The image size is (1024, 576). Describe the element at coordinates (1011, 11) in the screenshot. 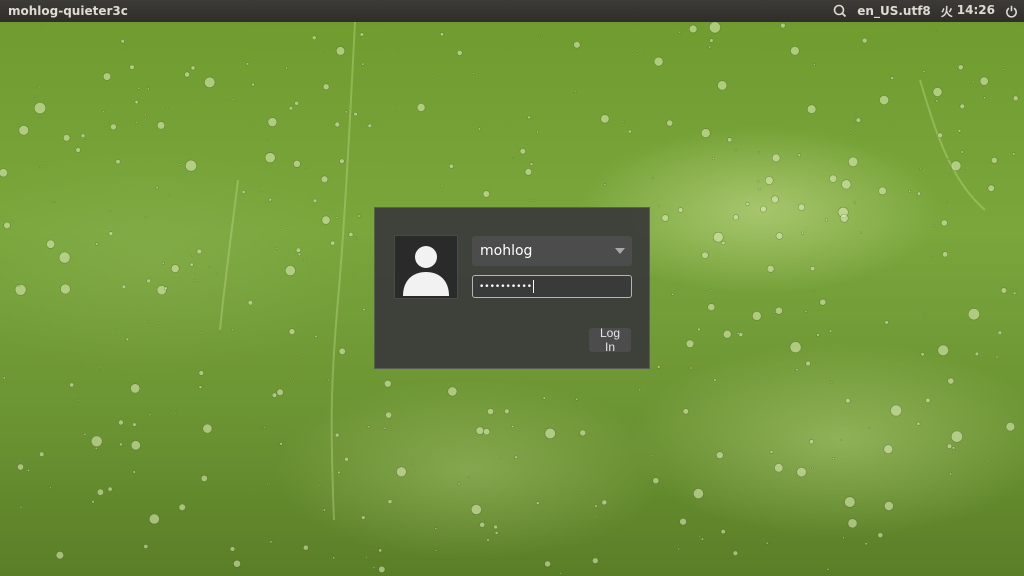

I see `power-icon` at that location.